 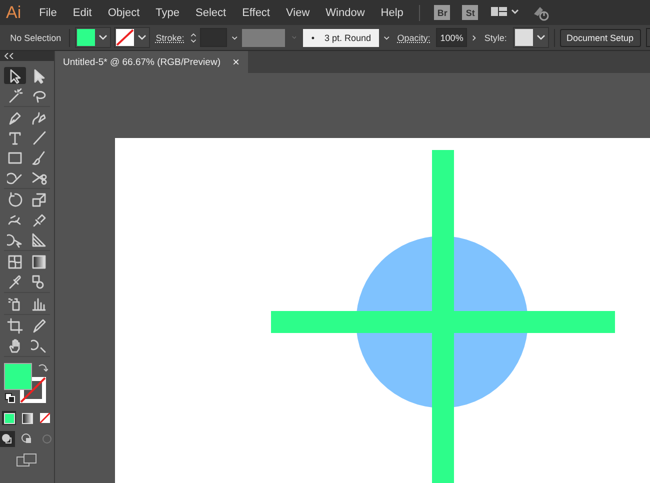 What do you see at coordinates (132, 37) in the screenshot?
I see `stroke-color-dropdown` at bounding box center [132, 37].